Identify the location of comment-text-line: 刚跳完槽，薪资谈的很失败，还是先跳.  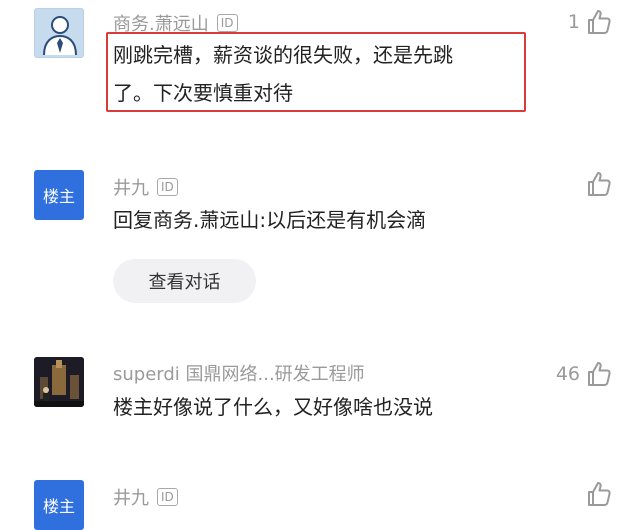
(283, 55).